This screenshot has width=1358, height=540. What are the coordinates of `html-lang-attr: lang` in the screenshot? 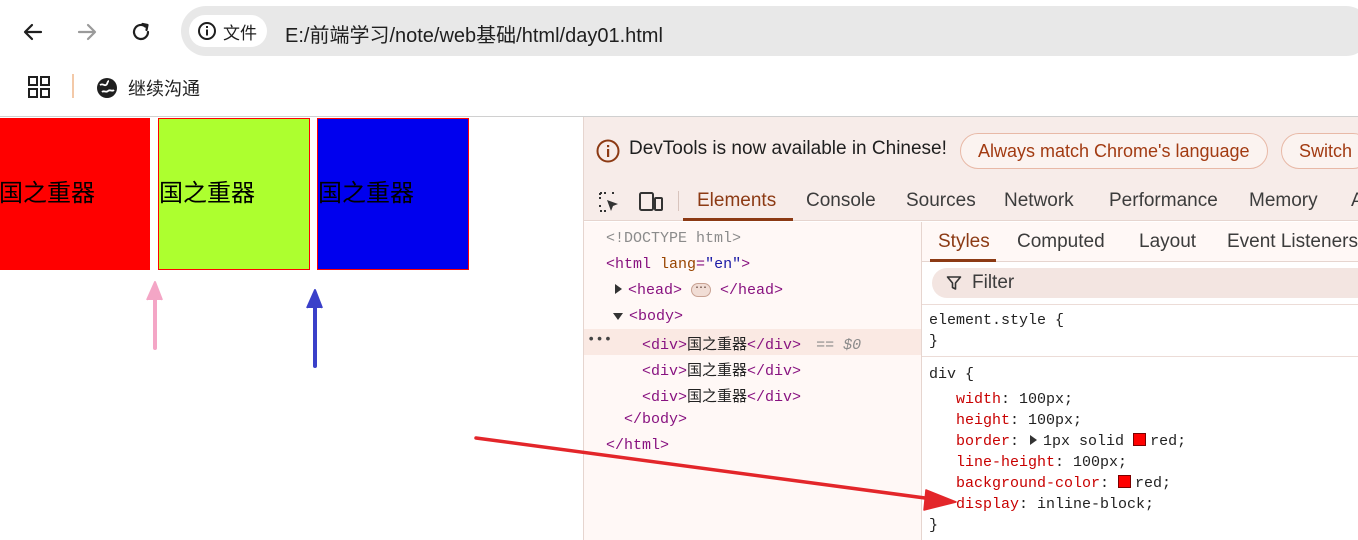 It's located at (678, 264).